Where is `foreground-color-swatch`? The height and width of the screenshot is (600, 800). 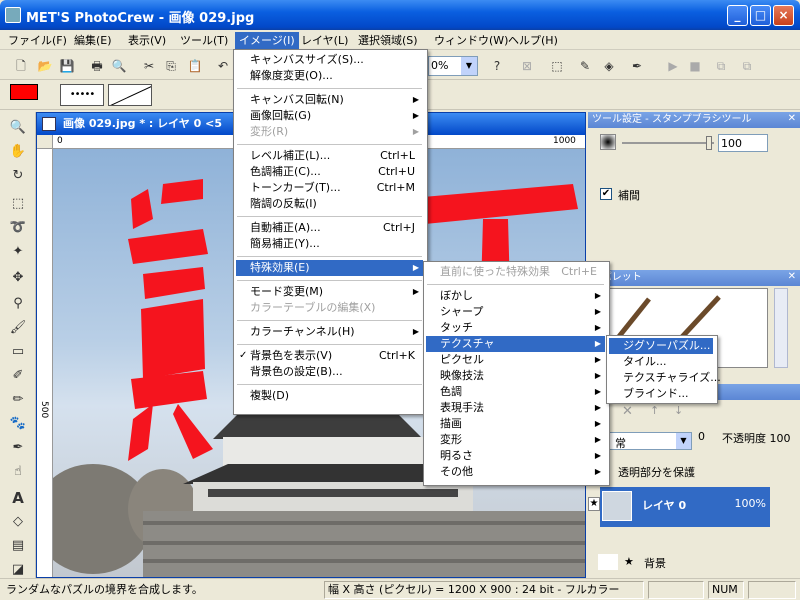
foreground-color-swatch is located at coordinates (24, 92).